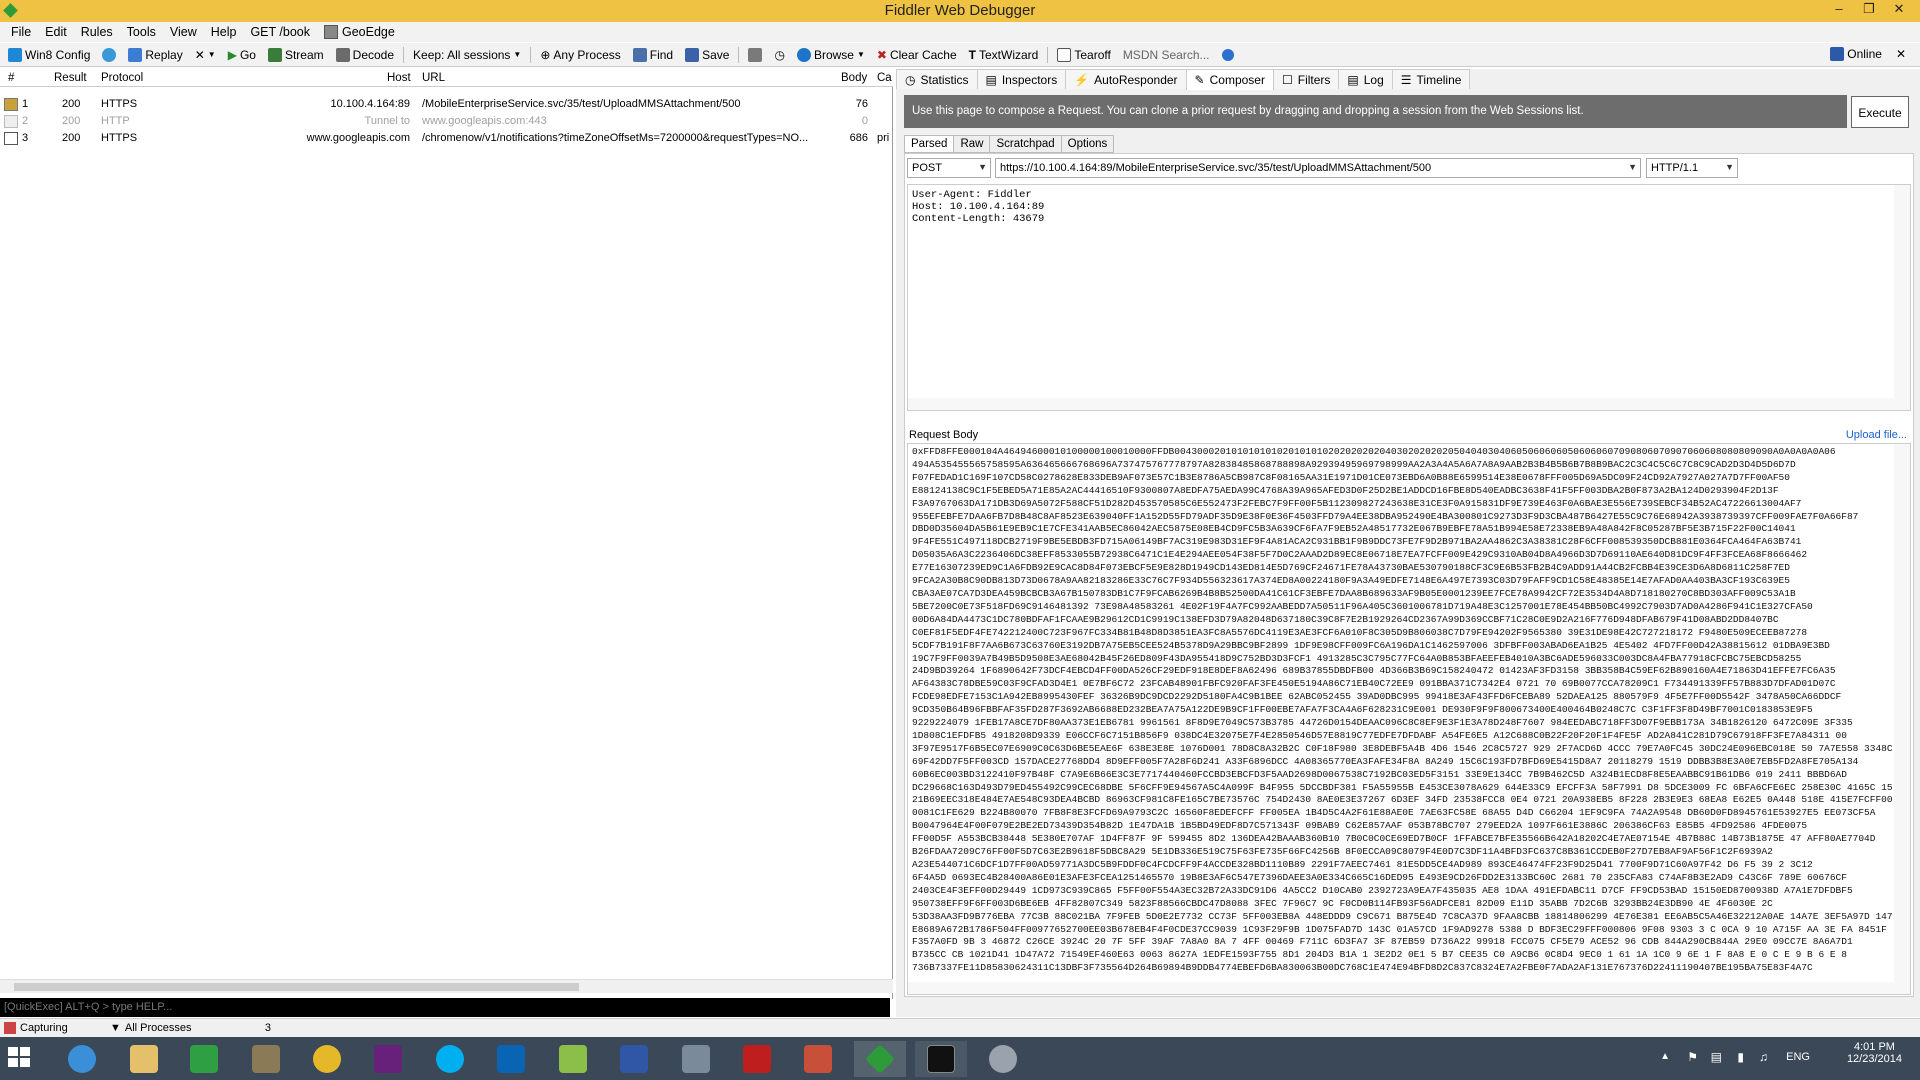  I want to click on screenshot-button, so click(755, 54).